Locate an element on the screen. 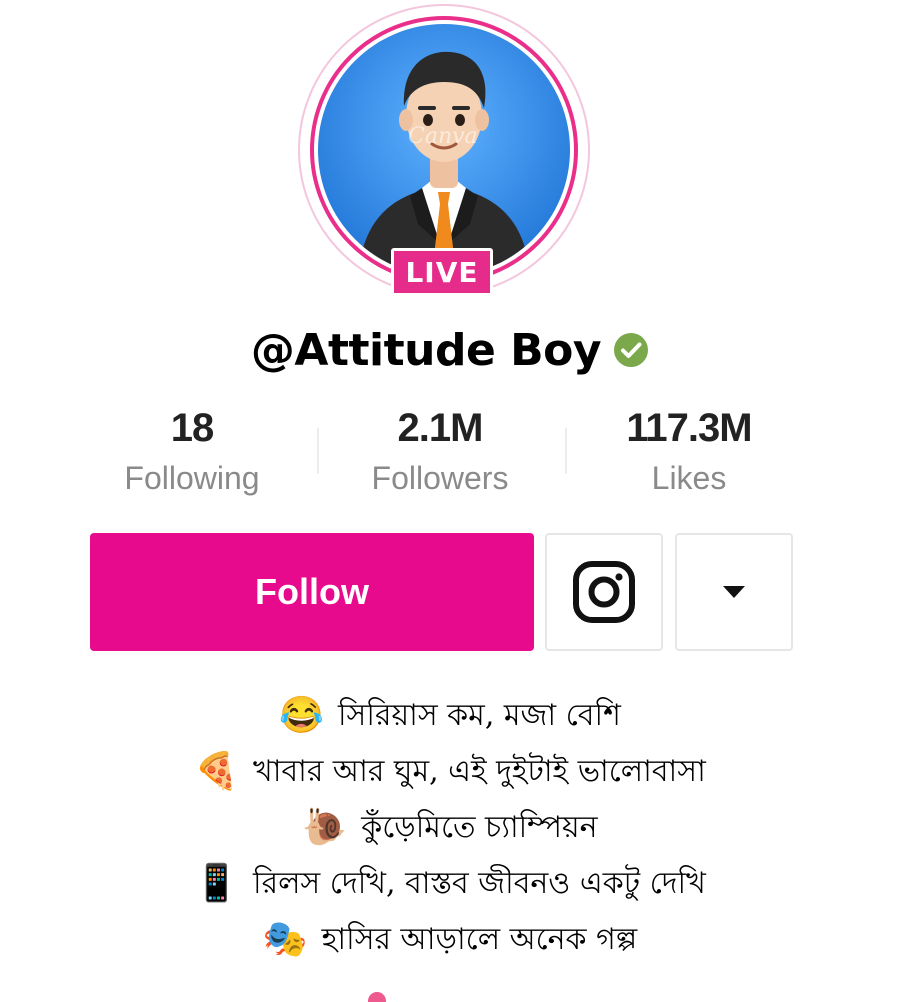 The width and height of the screenshot is (900, 1002). more-dropdown-button is located at coordinates (734, 592).